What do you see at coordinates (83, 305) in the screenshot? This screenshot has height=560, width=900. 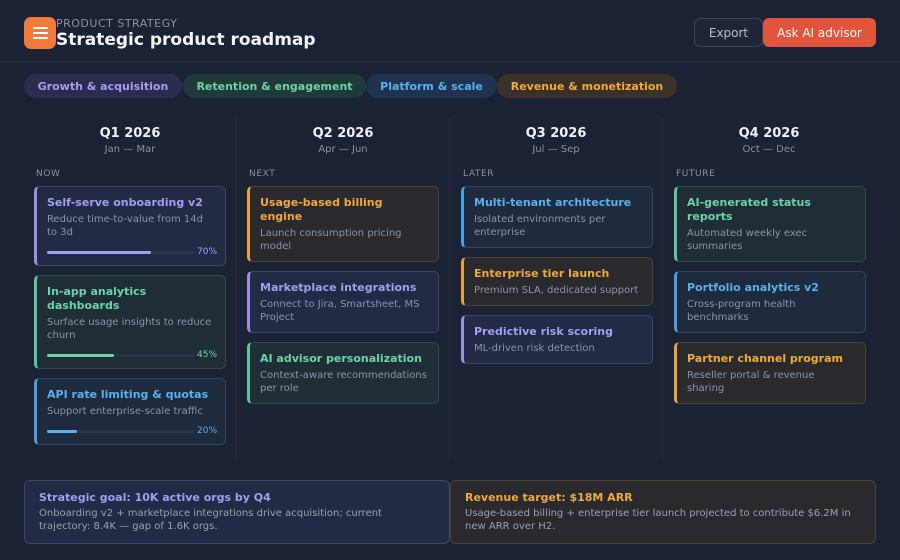 I see `card-title-line: dashboards` at bounding box center [83, 305].